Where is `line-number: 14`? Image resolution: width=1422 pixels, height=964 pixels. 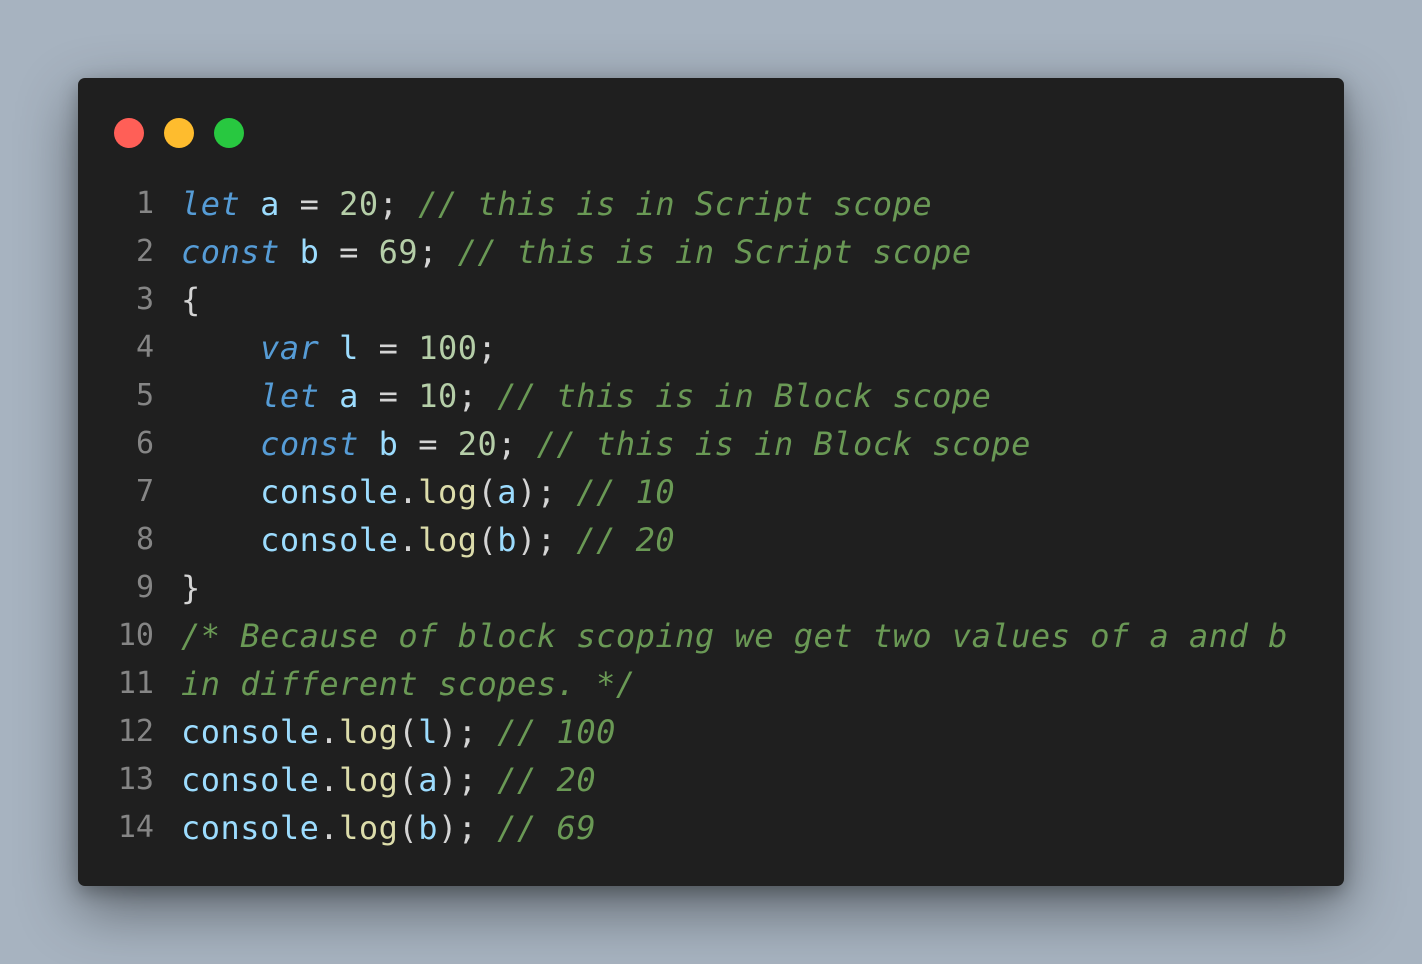
line-number: 14 is located at coordinates (135, 827).